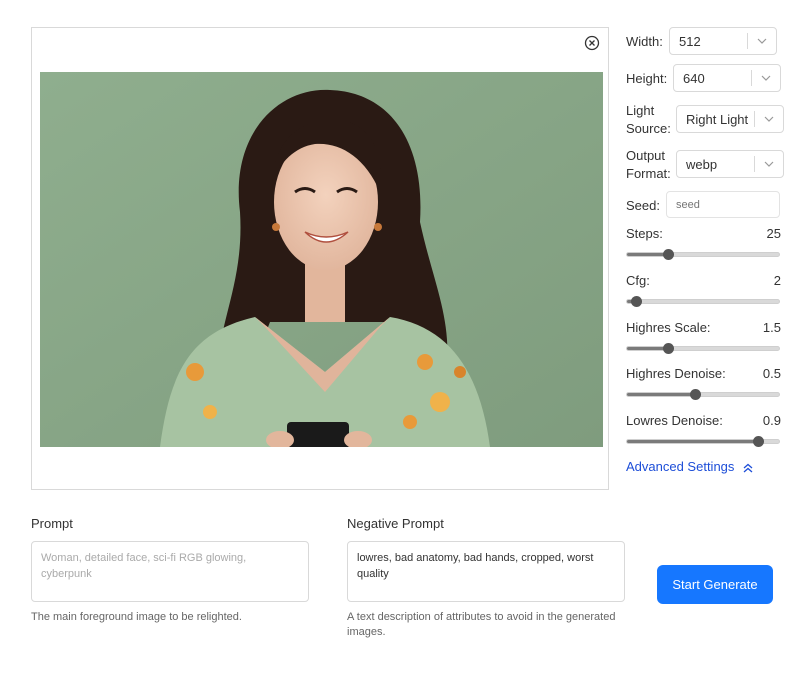 This screenshot has width=800, height=689. I want to click on width-value: 512, so click(690, 41).